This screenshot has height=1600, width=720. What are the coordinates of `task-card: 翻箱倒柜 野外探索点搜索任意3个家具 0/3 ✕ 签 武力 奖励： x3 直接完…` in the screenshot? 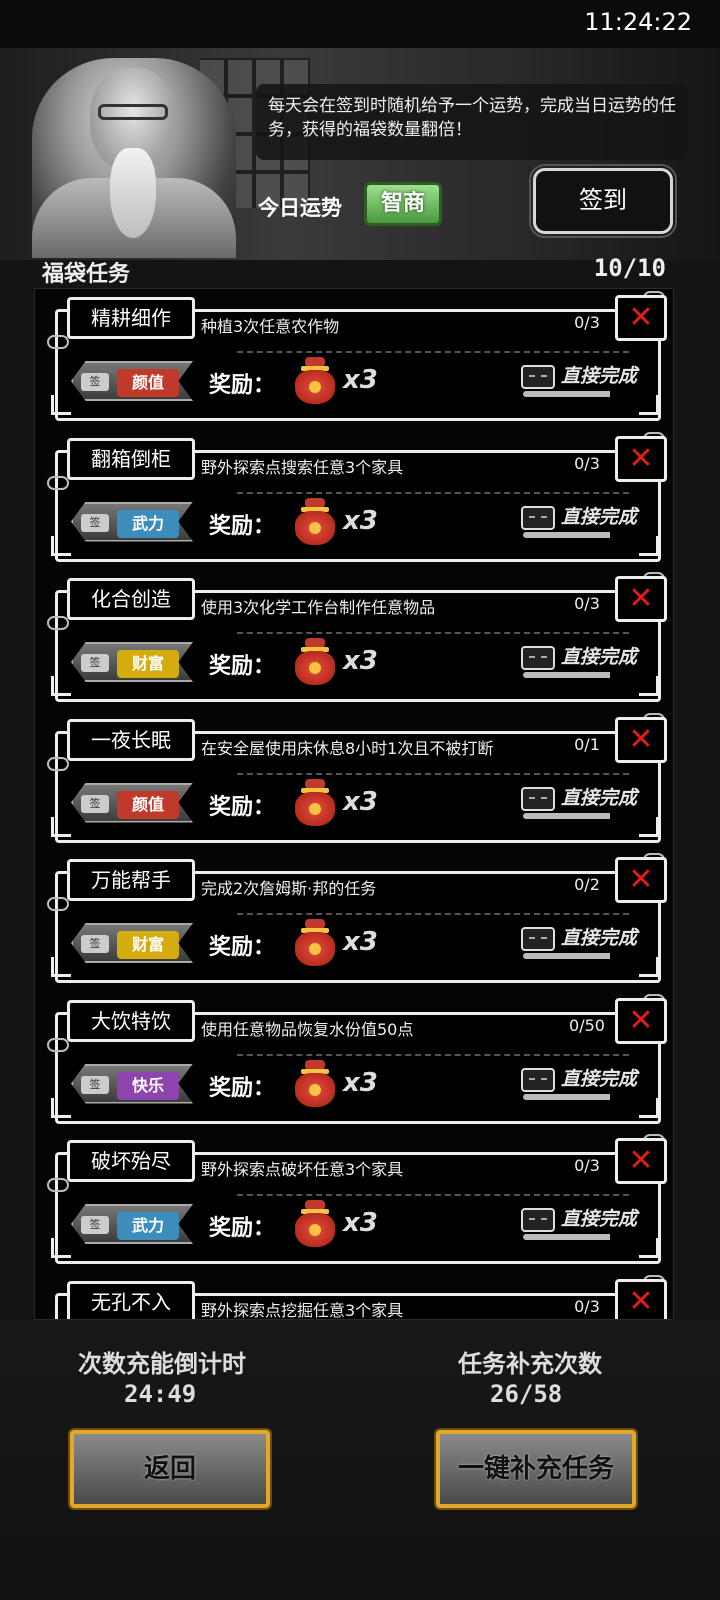 It's located at (357, 497).